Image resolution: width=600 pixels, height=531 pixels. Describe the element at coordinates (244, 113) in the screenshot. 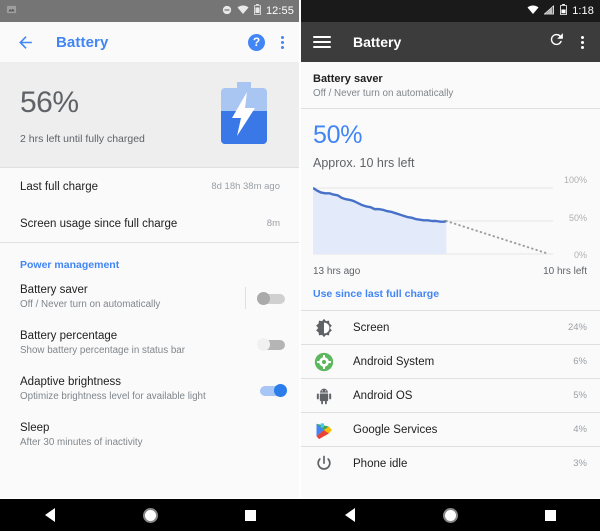

I see `charging-battery-icon` at that location.